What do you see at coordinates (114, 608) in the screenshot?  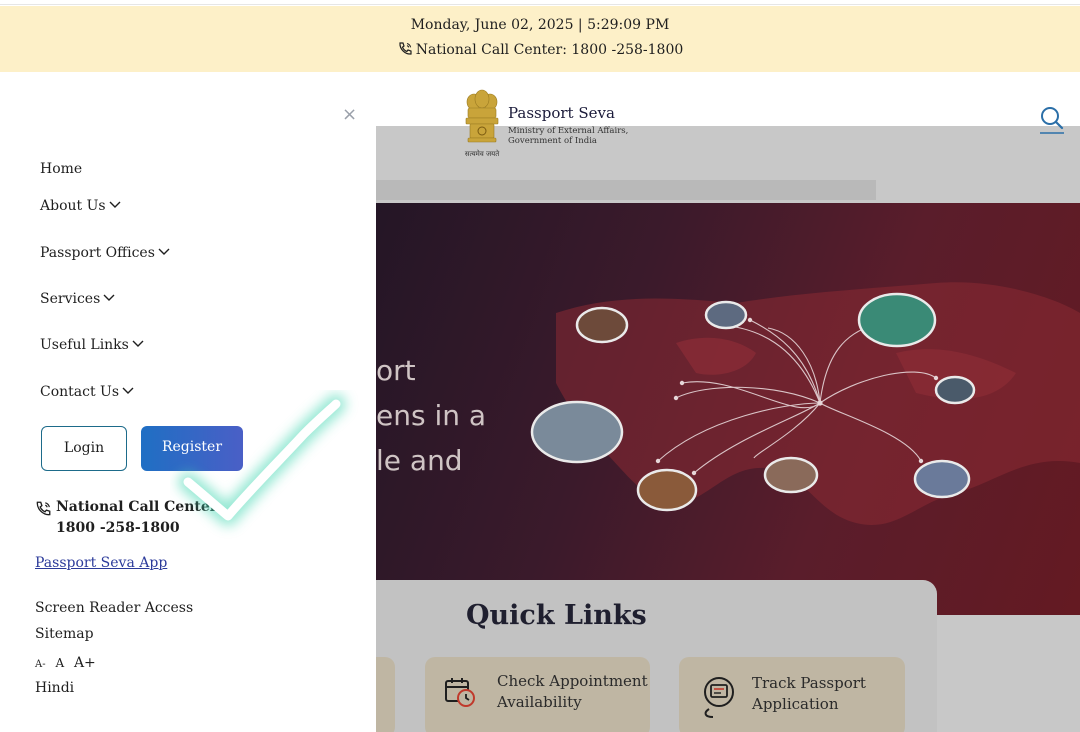 I see `screen-reader-access-link: Screen Reader Access` at bounding box center [114, 608].